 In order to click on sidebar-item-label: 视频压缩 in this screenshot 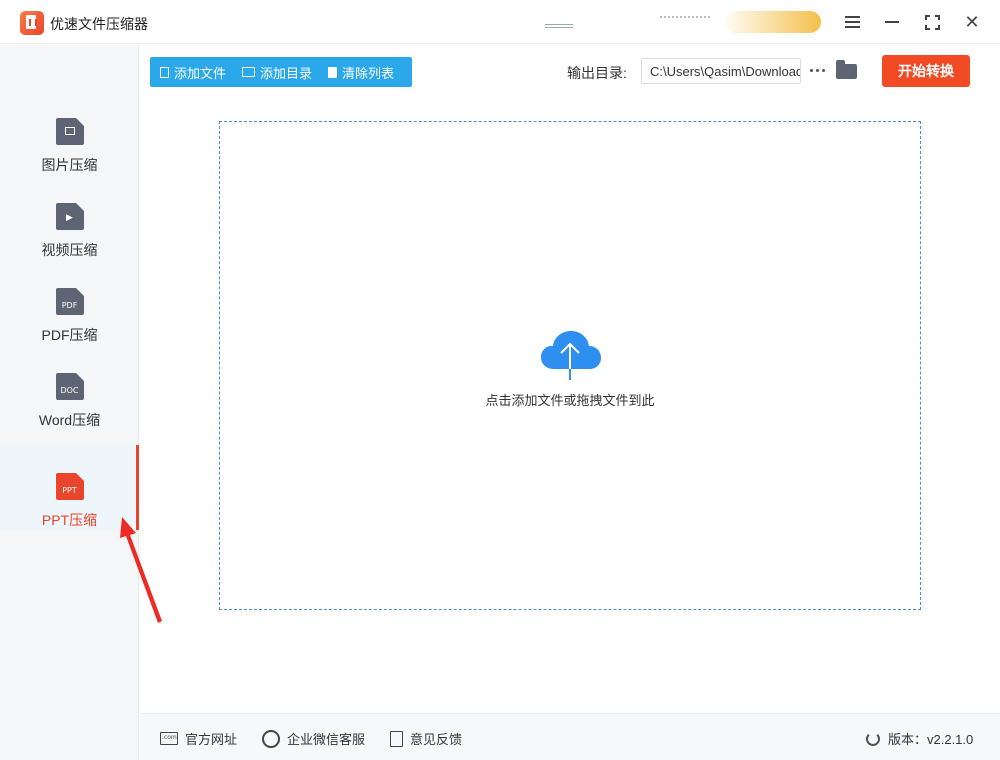, I will do `click(69, 250)`.